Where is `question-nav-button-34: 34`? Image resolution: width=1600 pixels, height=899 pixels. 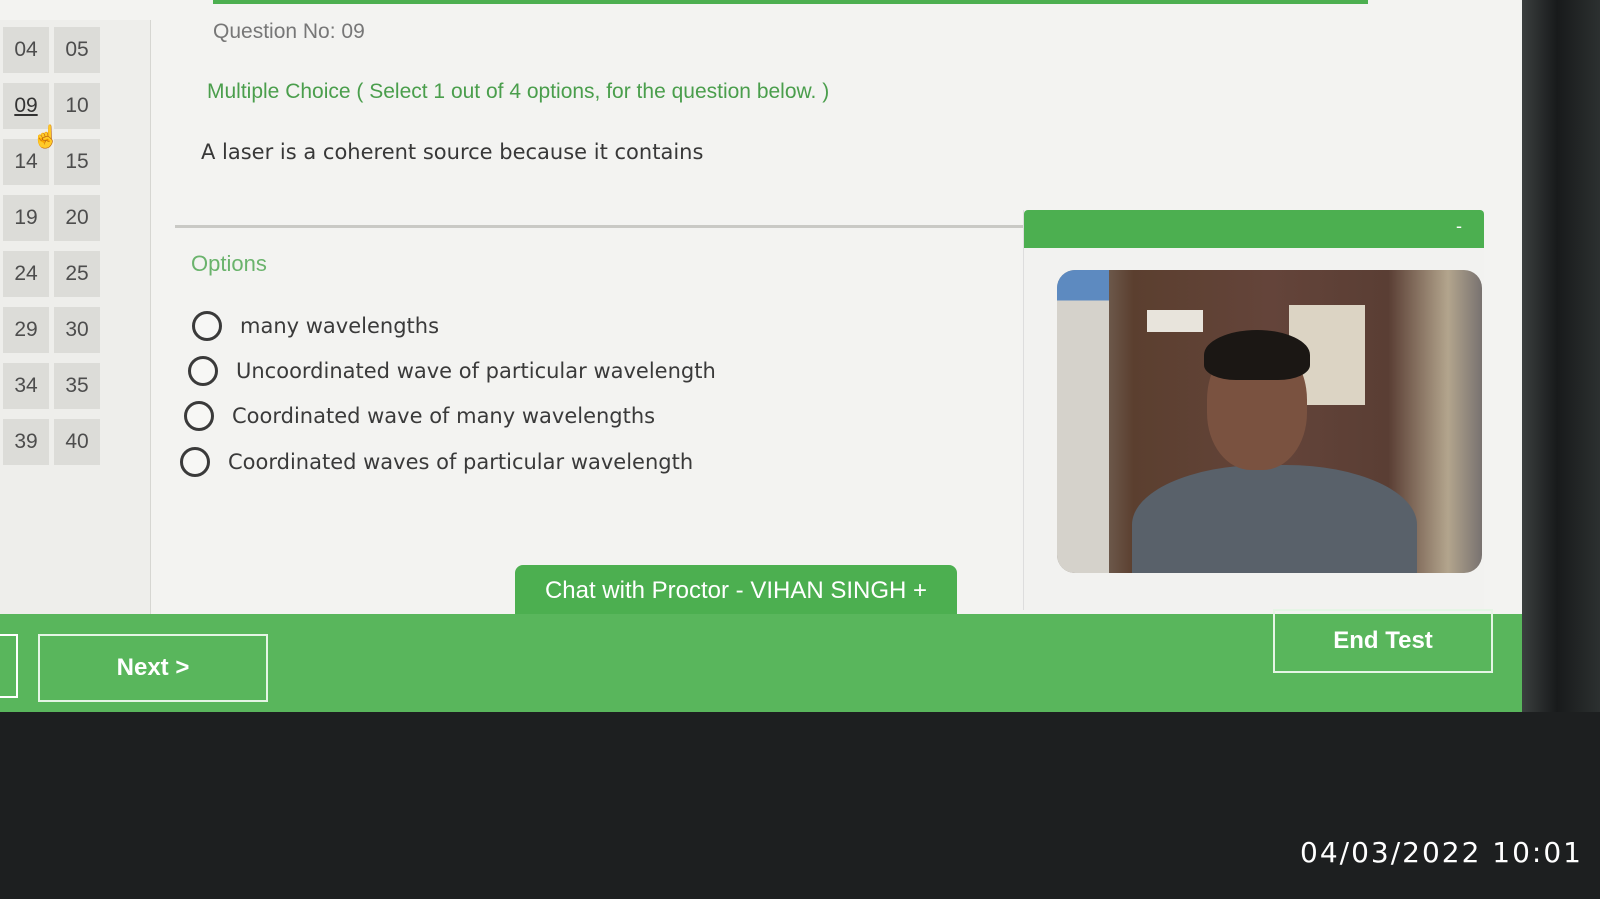
question-nav-button-34: 34 is located at coordinates (26, 386).